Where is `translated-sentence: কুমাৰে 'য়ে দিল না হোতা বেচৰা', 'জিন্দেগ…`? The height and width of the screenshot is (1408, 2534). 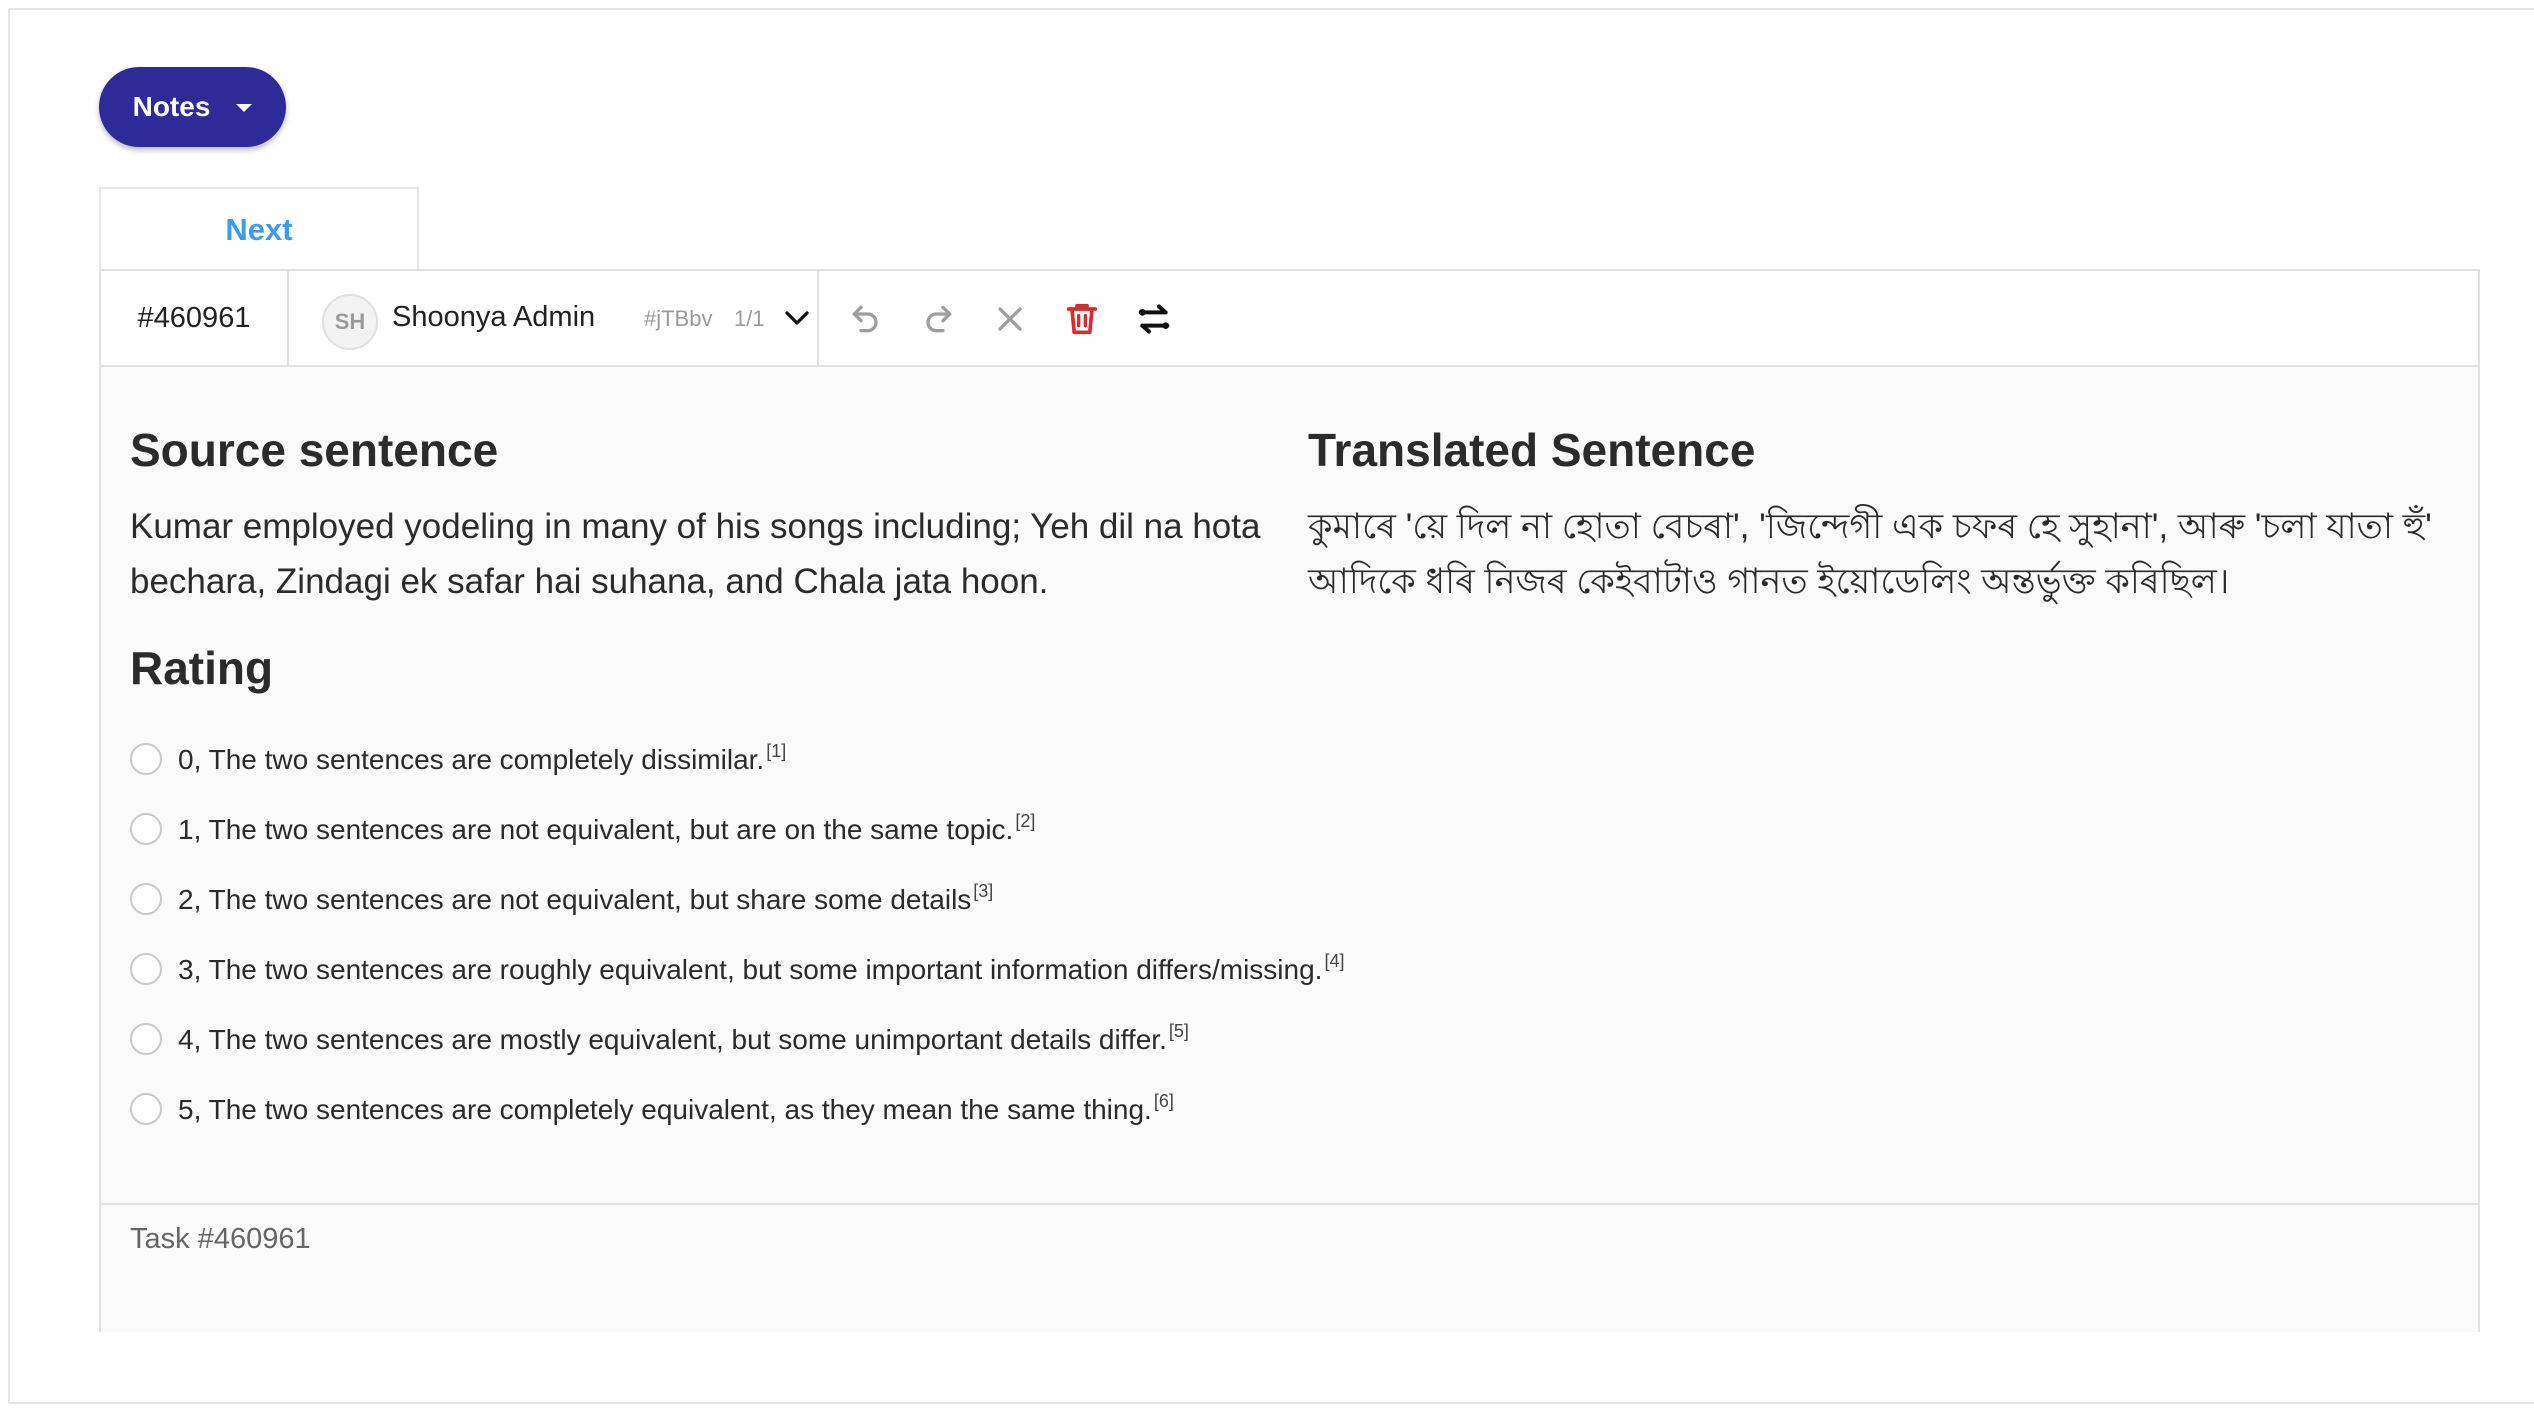
translated-sentence: কুমাৰে 'য়ে দিল না হোতা বেচৰা', 'জিন্দেগ… is located at coordinates (1870, 554).